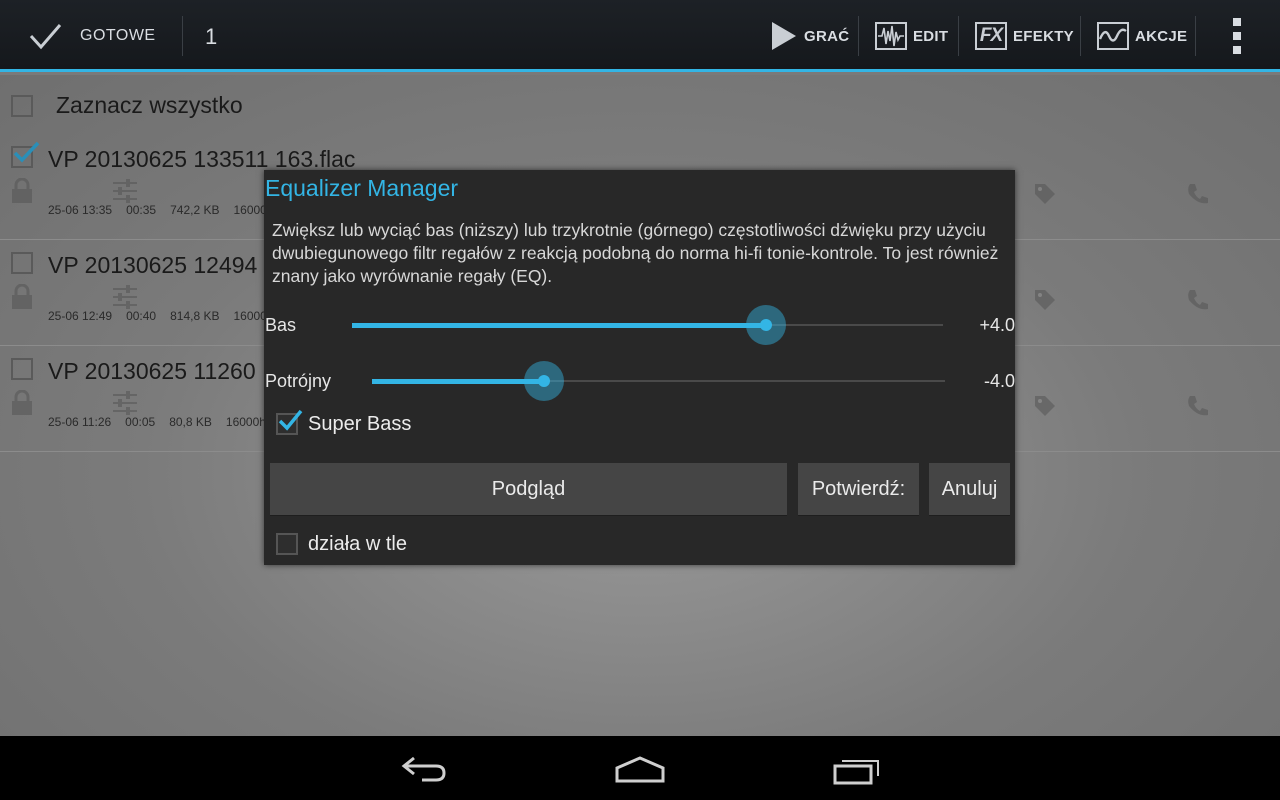 The height and width of the screenshot is (800, 1280). I want to click on effects-button: FX EFEKTY, so click(1024, 36).